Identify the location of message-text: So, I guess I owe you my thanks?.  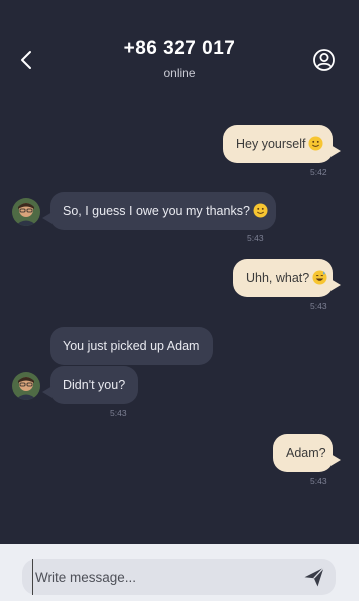
(156, 211).